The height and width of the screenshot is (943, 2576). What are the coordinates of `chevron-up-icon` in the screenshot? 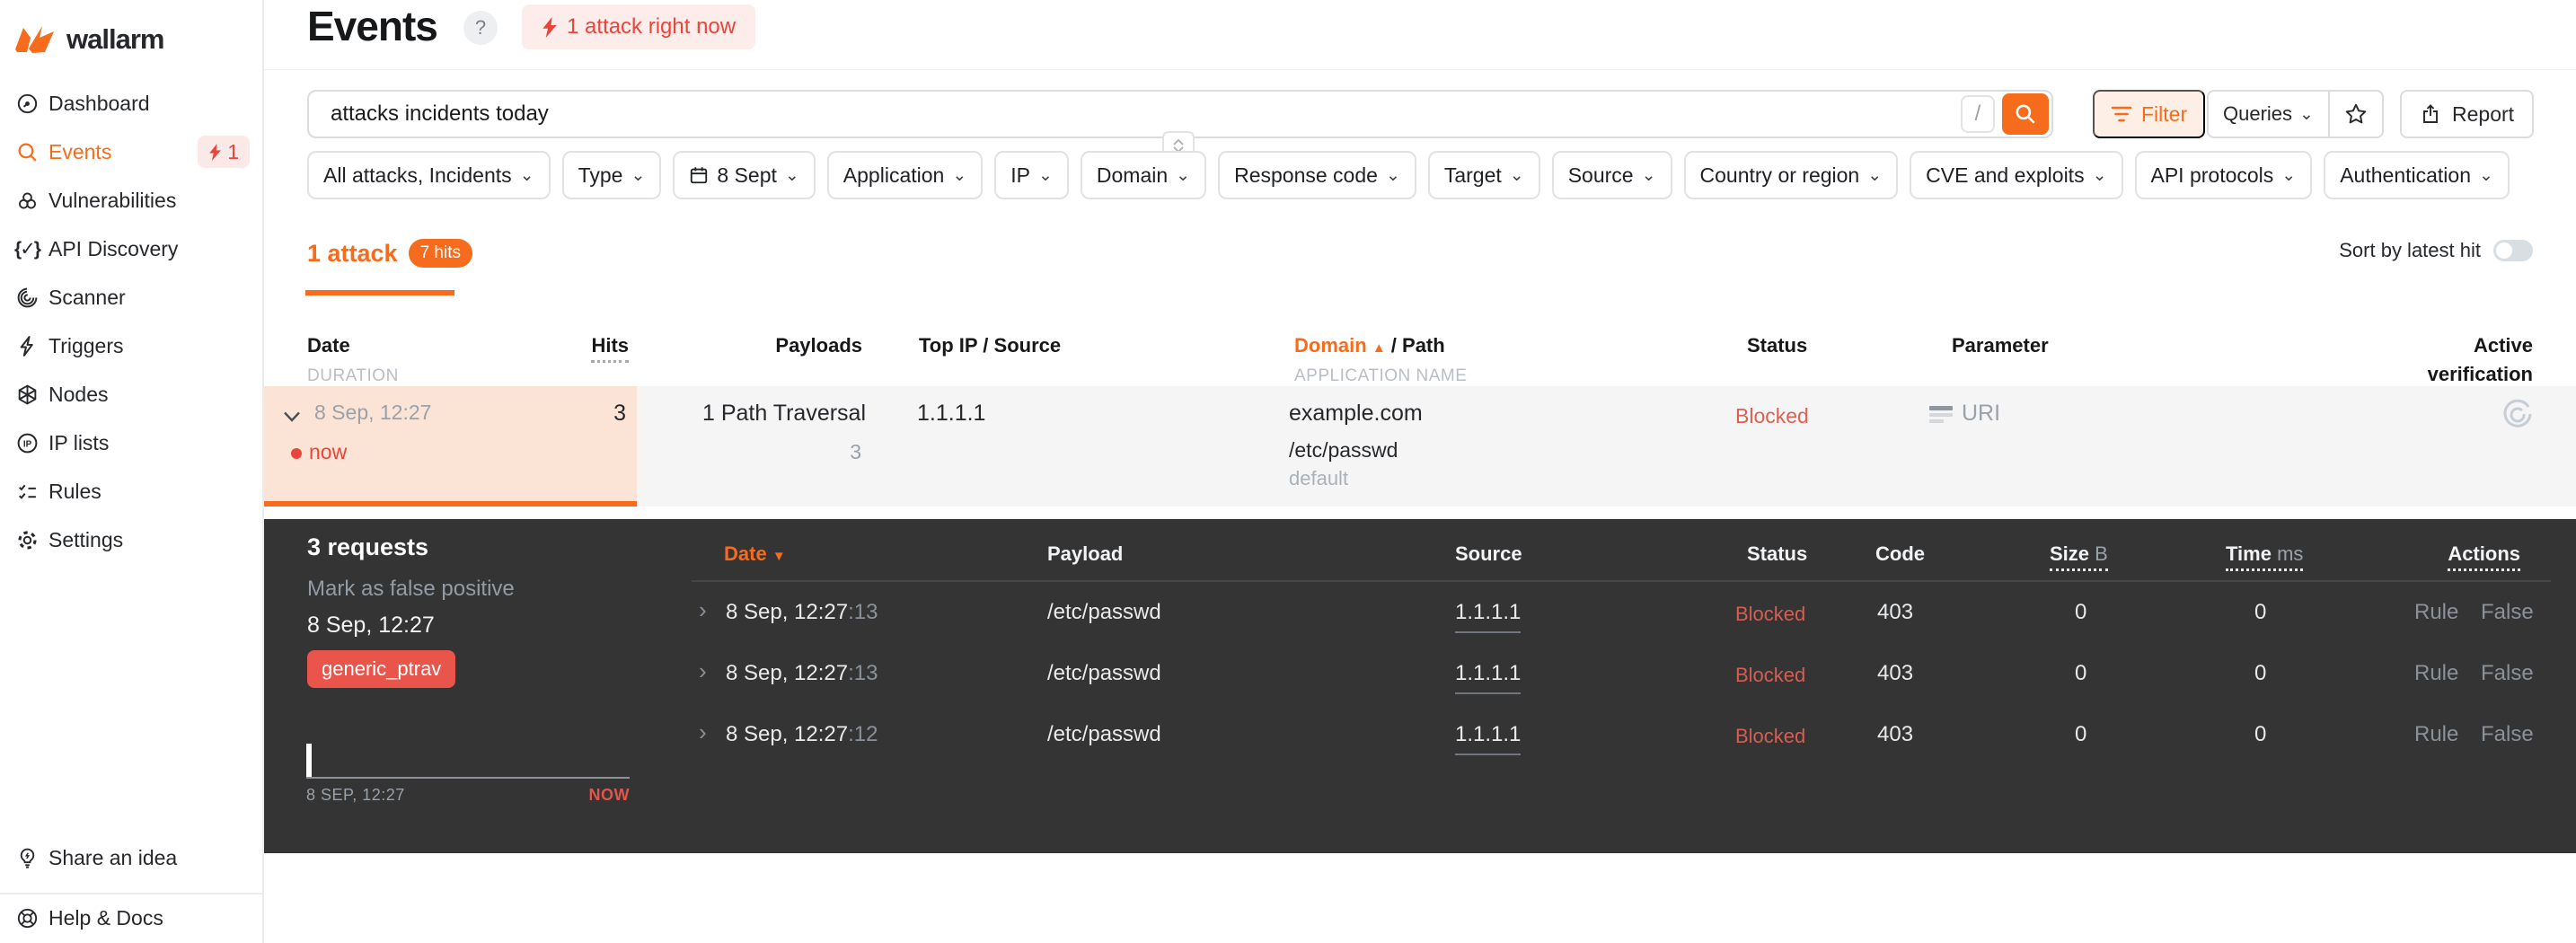 It's located at (1178, 141).